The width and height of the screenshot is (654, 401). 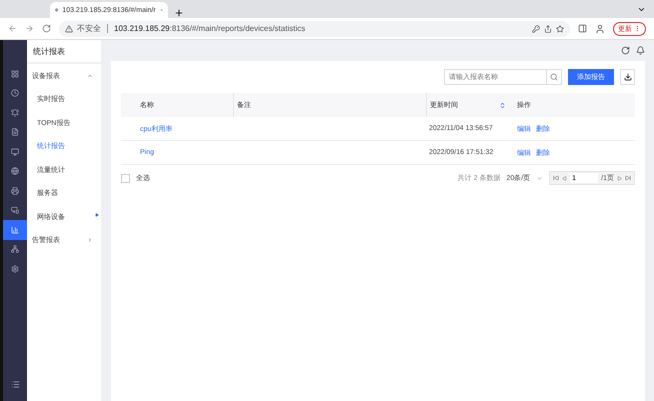 I want to click on globe-icon, so click(x=56, y=10).